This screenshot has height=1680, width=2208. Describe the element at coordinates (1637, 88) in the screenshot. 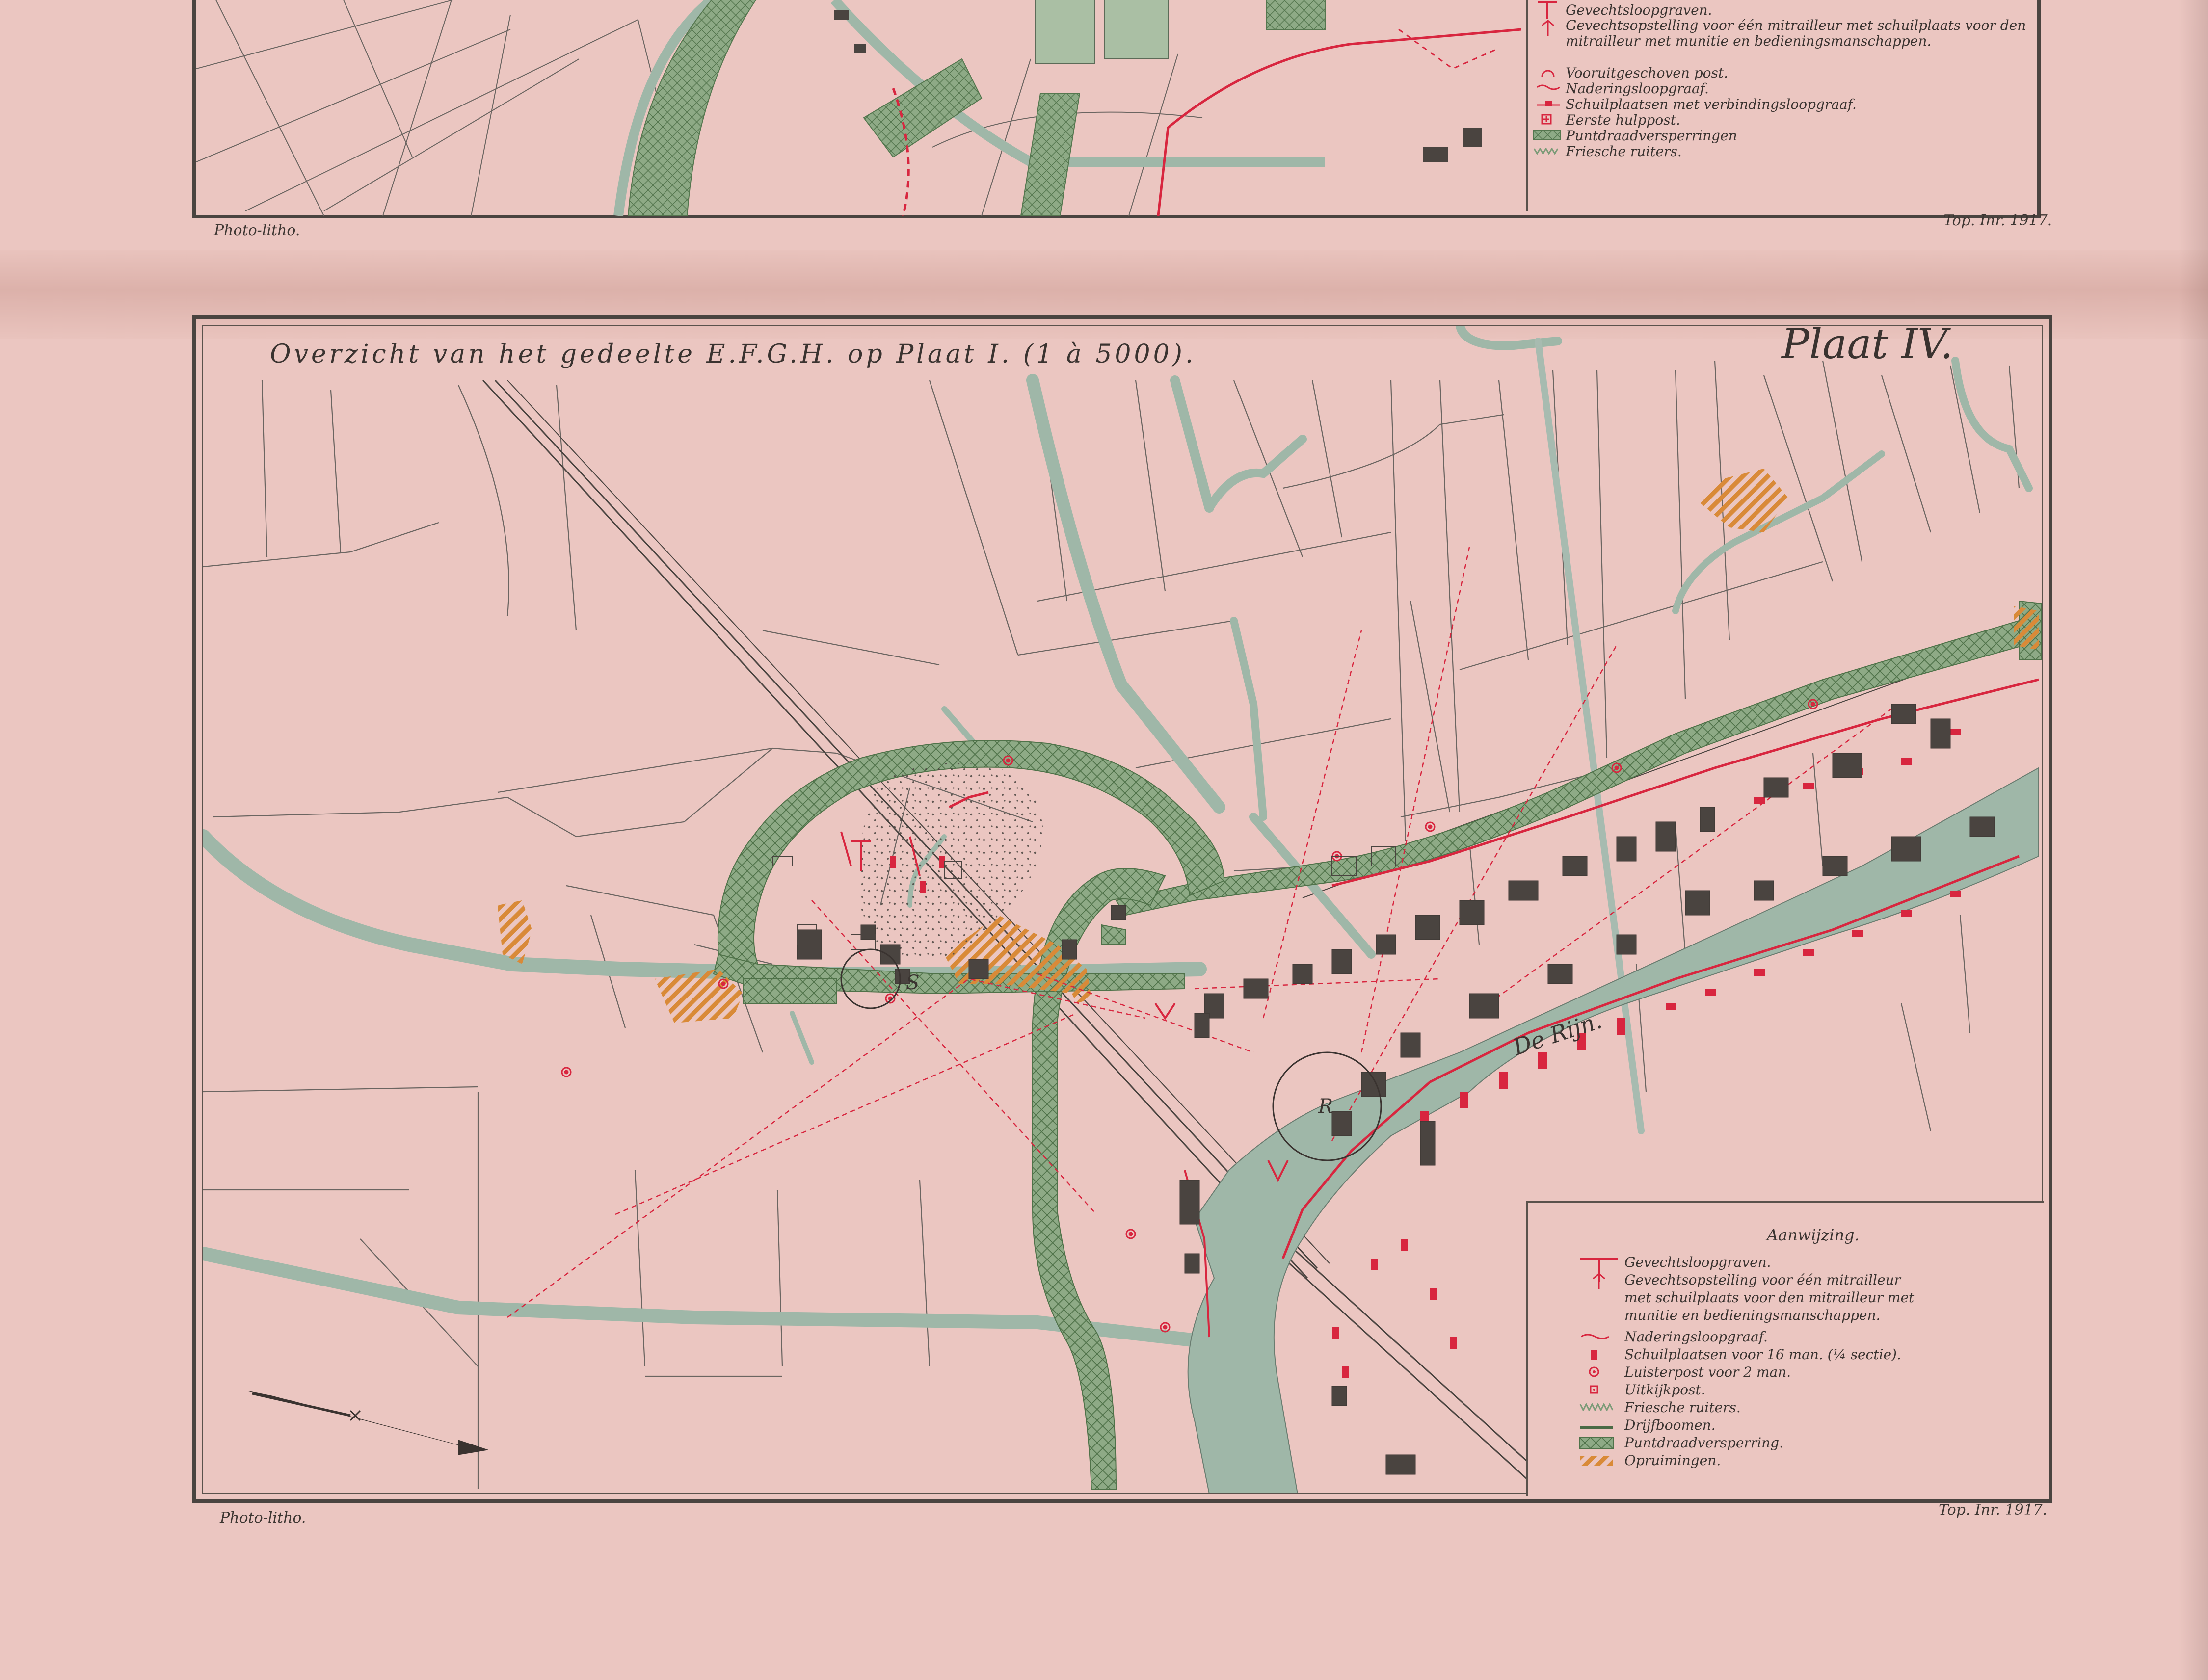

I see `top-legend-label: Naderingsloopgraaf.` at that location.